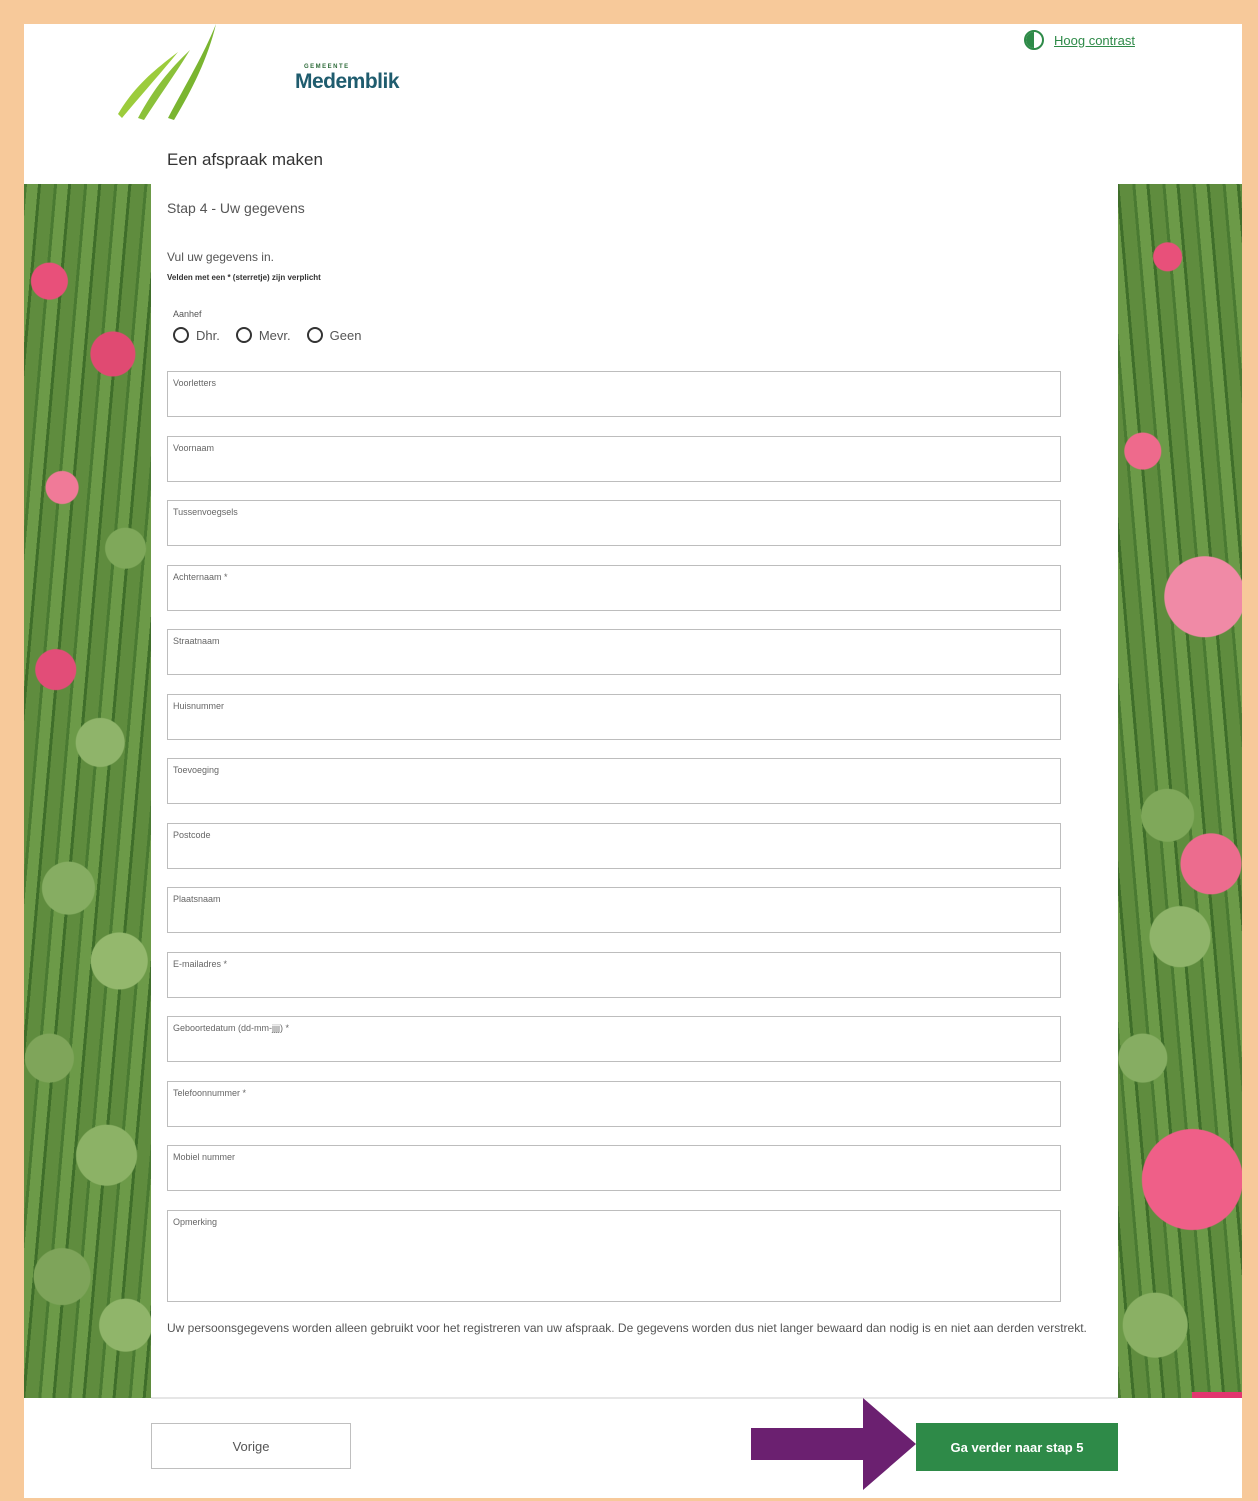 Image resolution: width=1258 pixels, height=1501 pixels. What do you see at coordinates (274, 335) in the screenshot?
I see `radio-label: Mevr.` at bounding box center [274, 335].